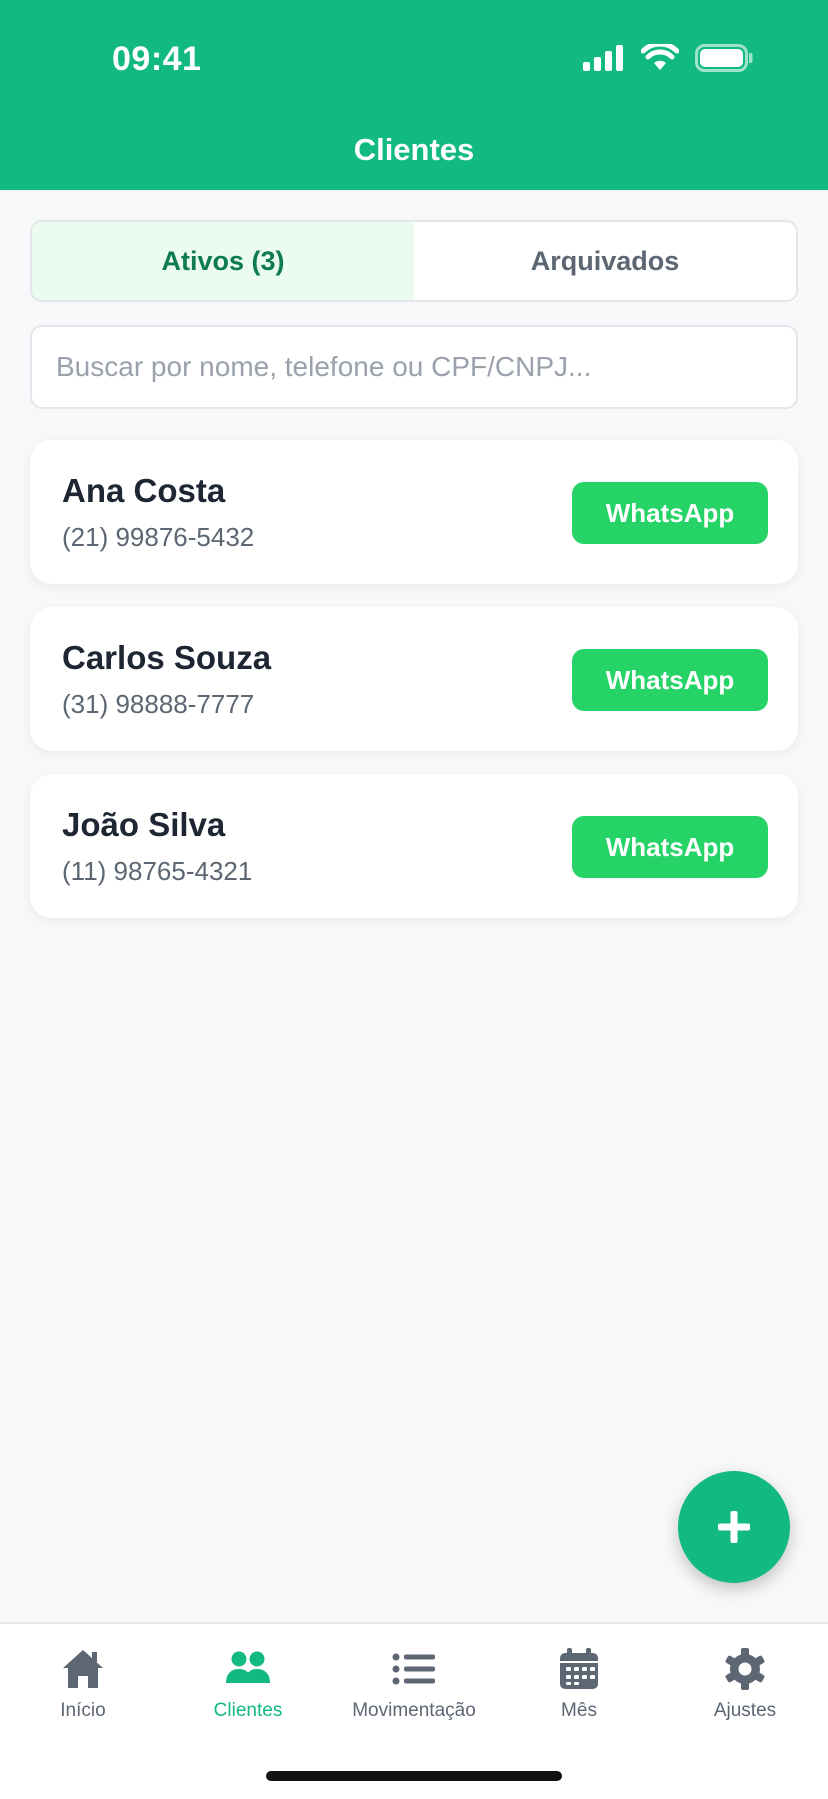  I want to click on client-card: João Silva (11) 98765-4321 WhatsApp, so click(414, 846).